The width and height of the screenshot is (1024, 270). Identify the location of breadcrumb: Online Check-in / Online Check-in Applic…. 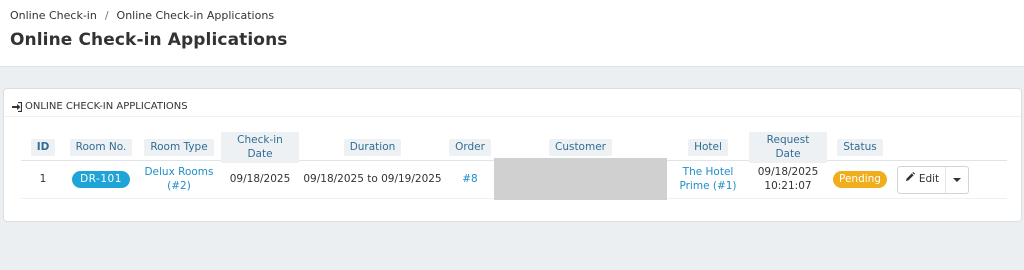
(512, 15).